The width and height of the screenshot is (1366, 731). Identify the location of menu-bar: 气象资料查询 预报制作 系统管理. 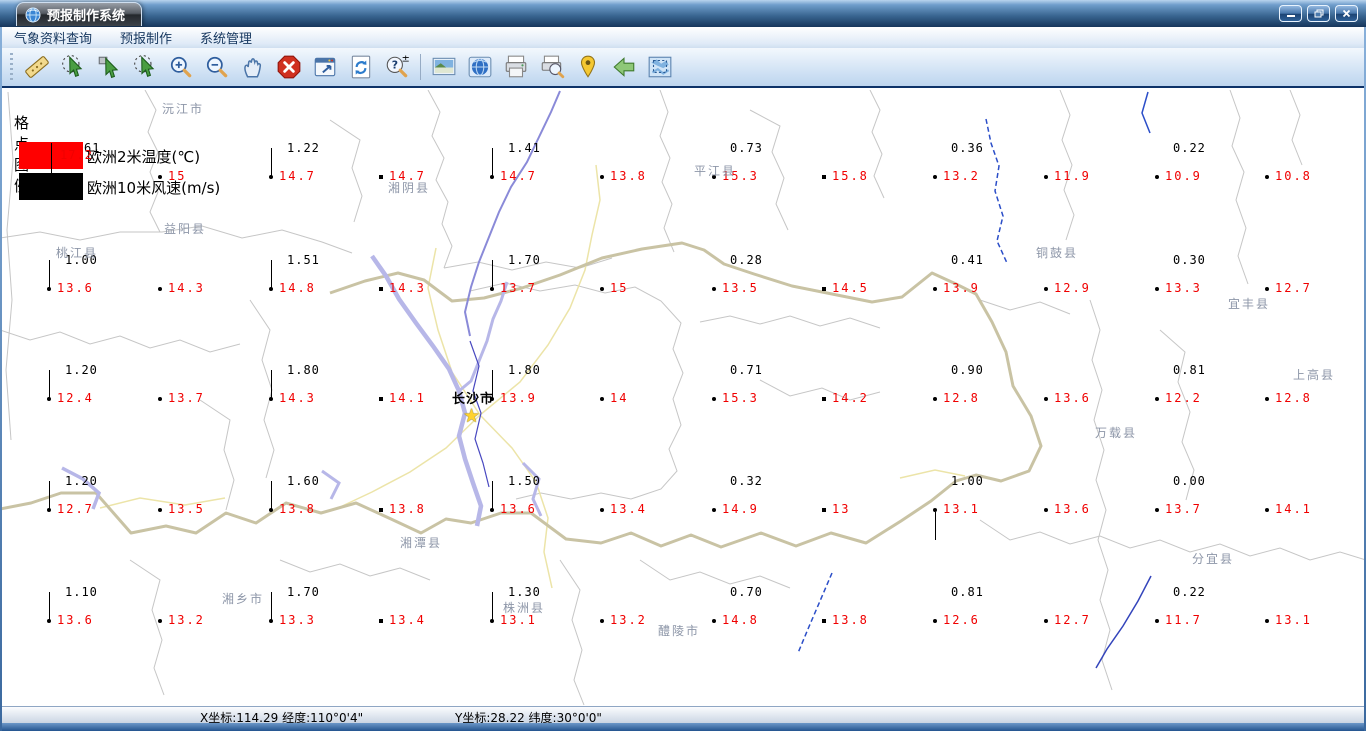
(683, 38).